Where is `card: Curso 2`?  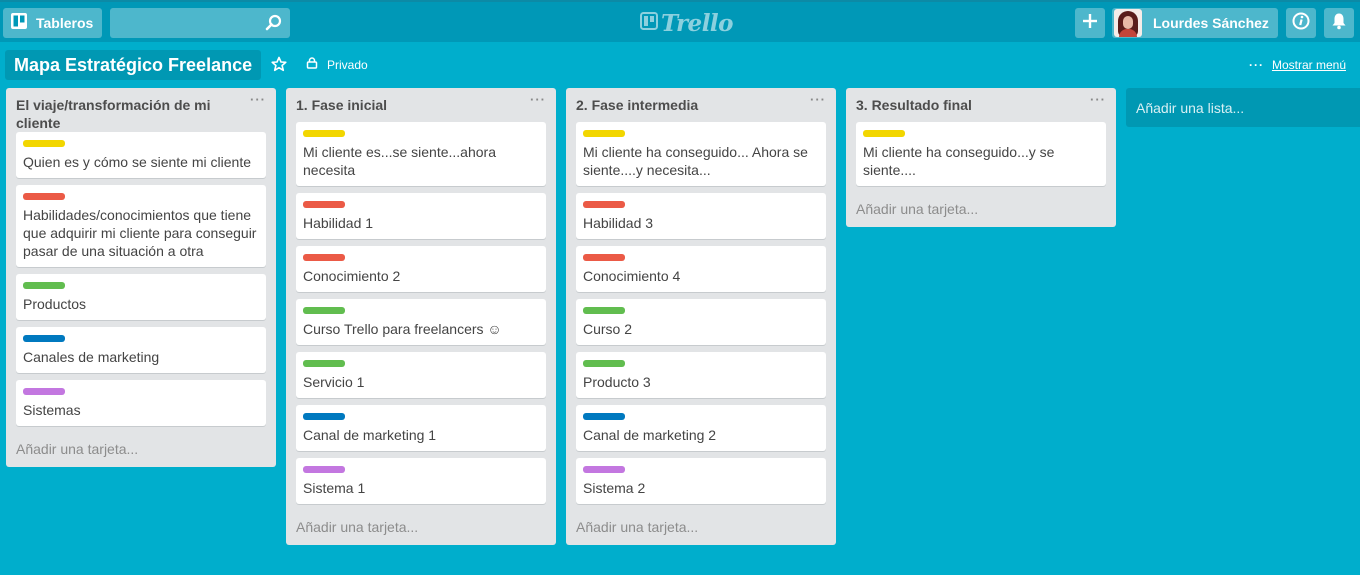
card: Curso 2 is located at coordinates (701, 322).